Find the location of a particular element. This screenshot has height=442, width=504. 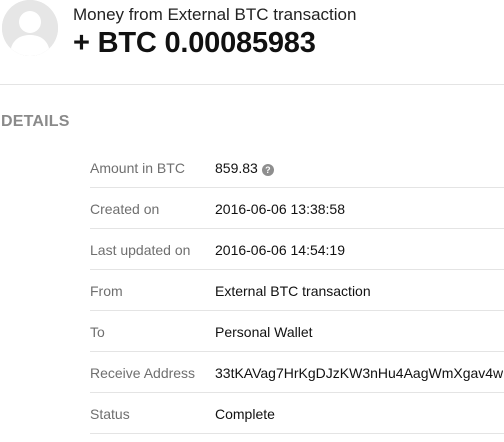

detail-value: 2016-06-06 14:54:19 is located at coordinates (280, 250).